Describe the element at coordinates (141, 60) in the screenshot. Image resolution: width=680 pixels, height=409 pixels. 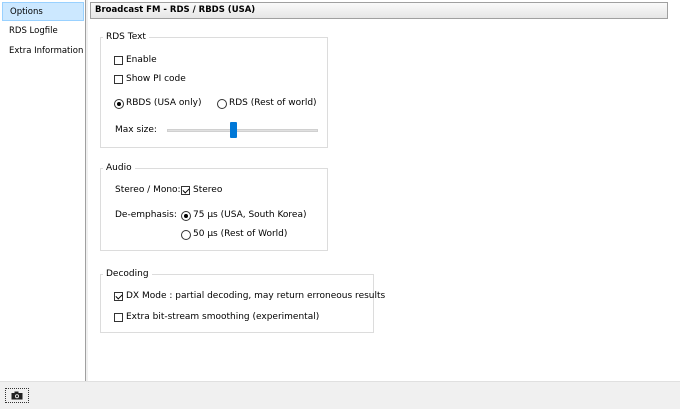
I see `enable-label: Enable` at that location.